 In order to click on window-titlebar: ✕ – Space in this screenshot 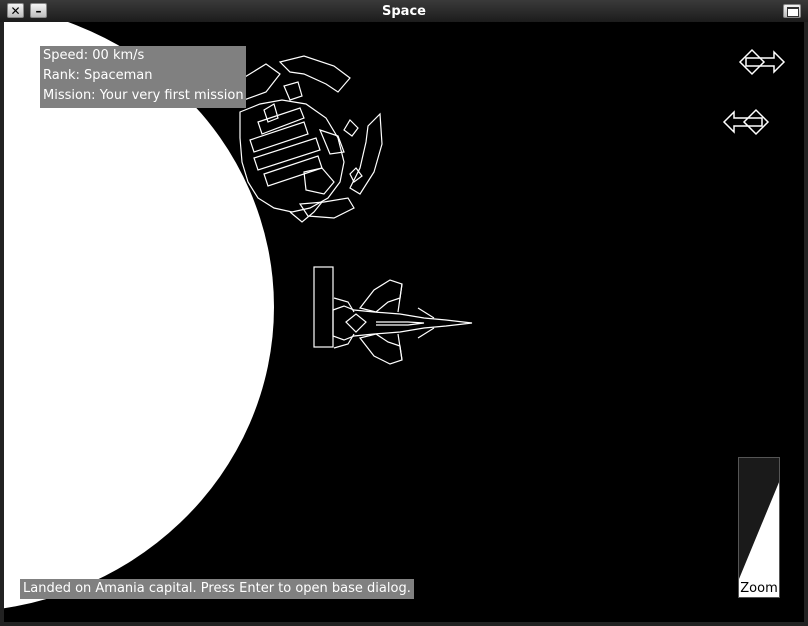, I will do `click(404, 11)`.